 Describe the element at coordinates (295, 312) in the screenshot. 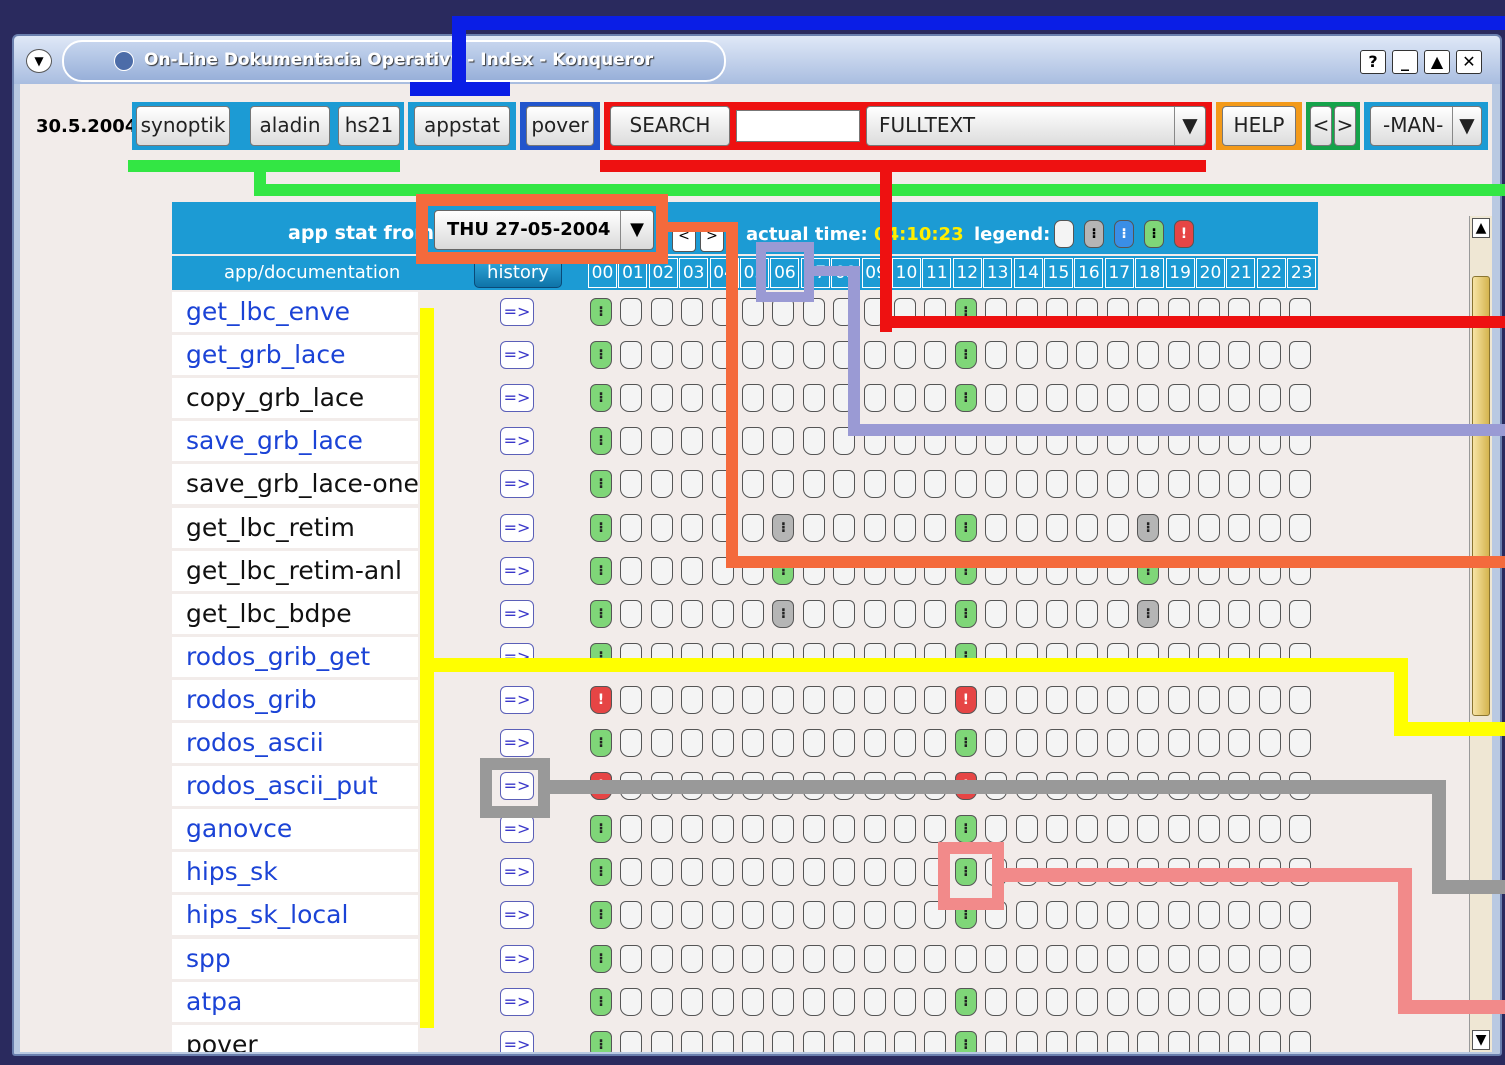

I see `app-doc-link: get_lbc_enve` at that location.